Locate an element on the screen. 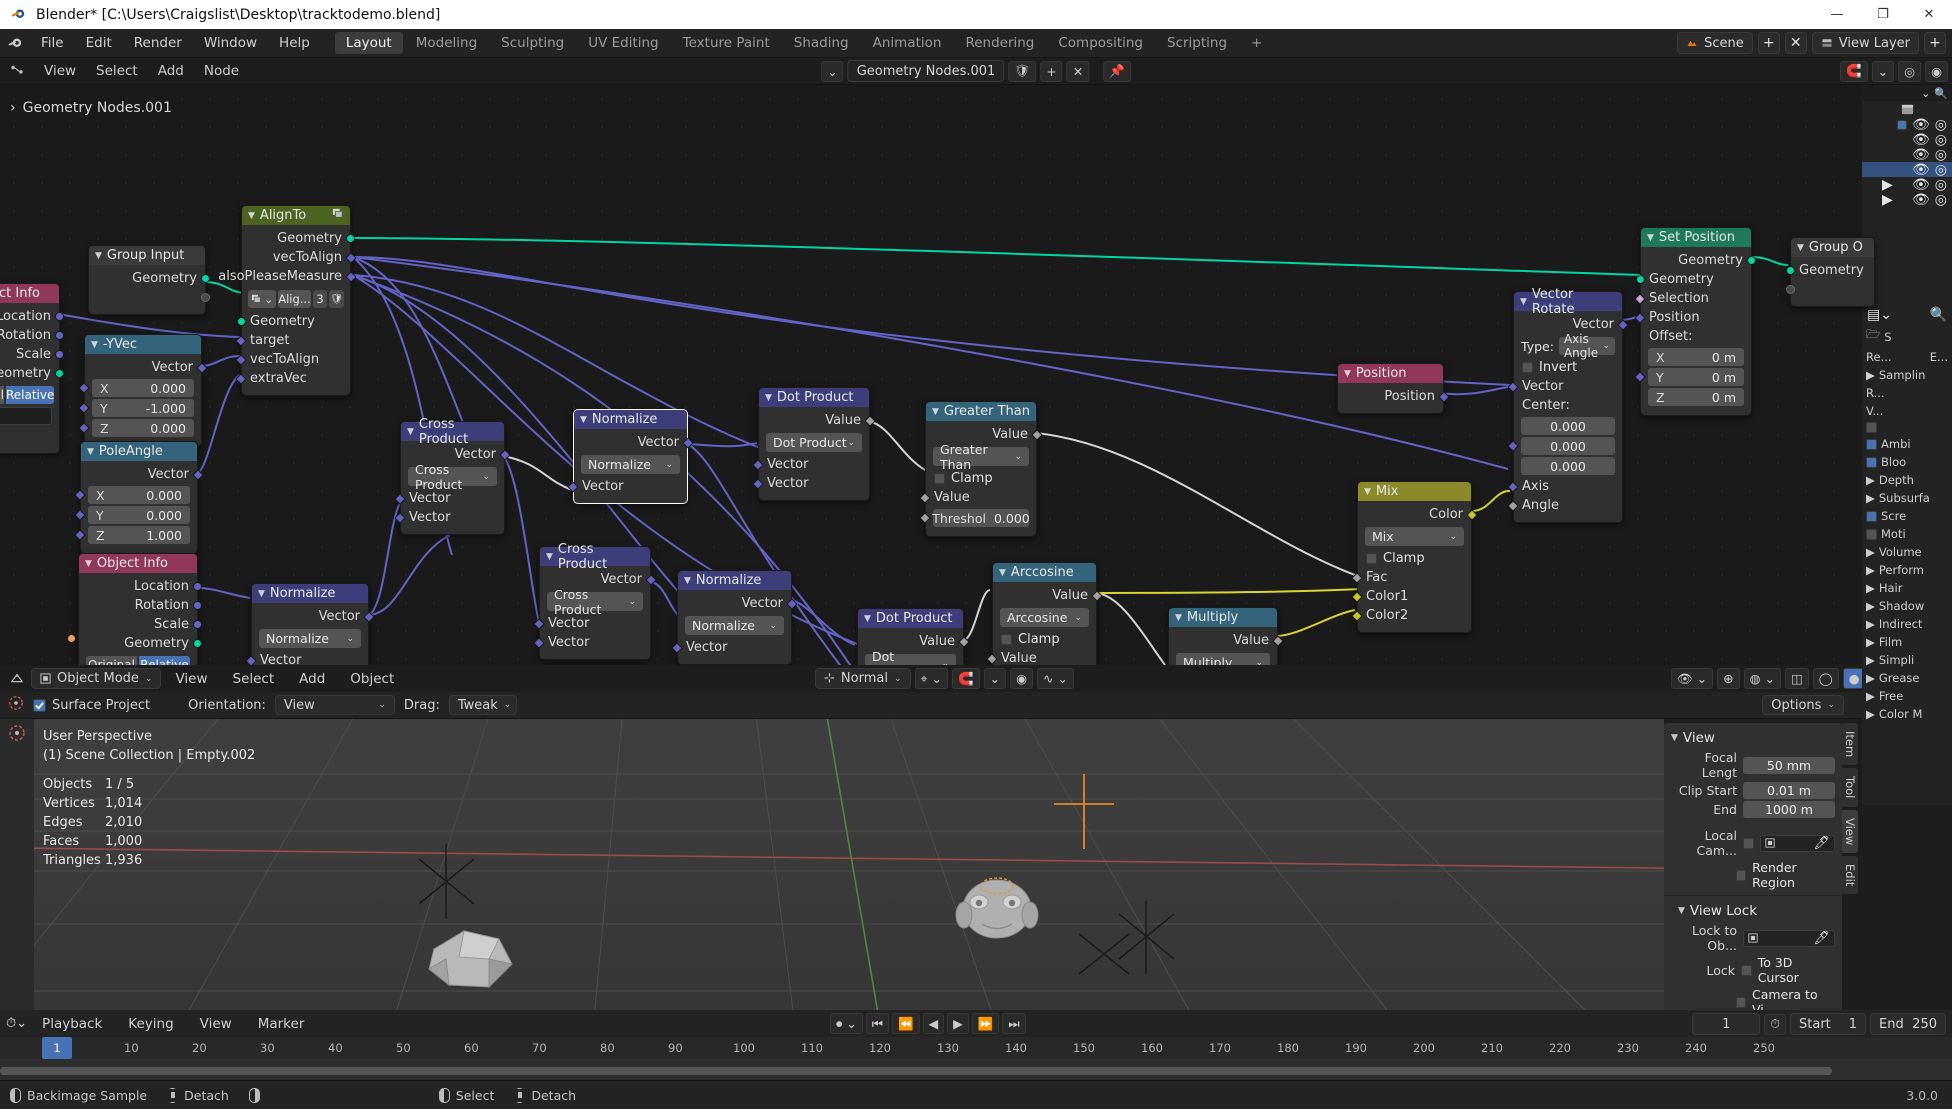 This screenshot has height=1109, width=1952. node-normalize-a: ▼ Normalize Vector Normalize ⌄ Vector is located at coordinates (310, 624).